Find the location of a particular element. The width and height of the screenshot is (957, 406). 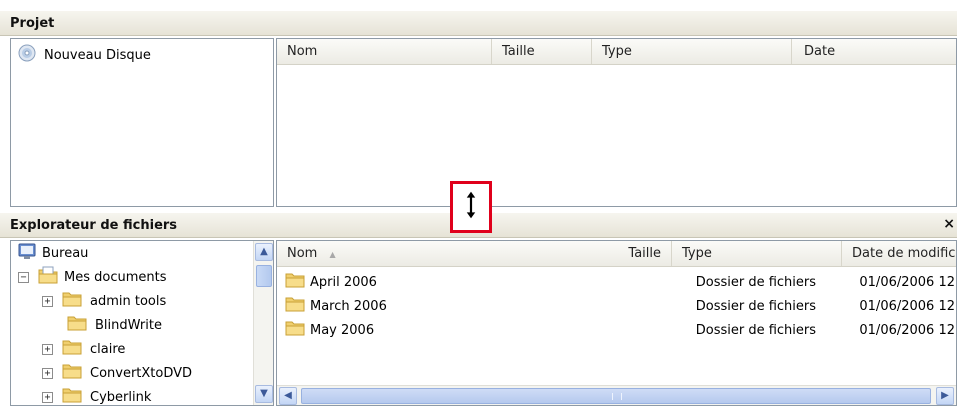

tree-item-nouveau-disque: Nouveau Disque is located at coordinates (84, 55).